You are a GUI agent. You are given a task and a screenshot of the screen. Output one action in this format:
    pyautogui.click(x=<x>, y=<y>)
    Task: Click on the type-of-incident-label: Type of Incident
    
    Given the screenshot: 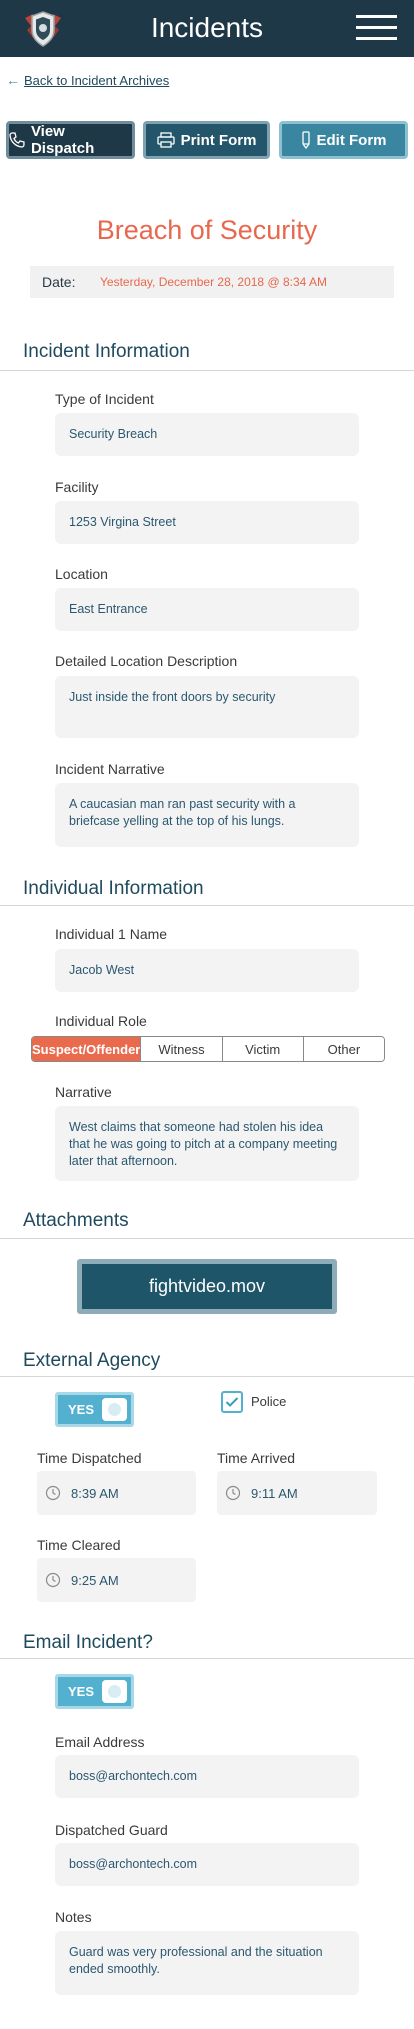 What is the action you would take?
    pyautogui.click(x=104, y=399)
    